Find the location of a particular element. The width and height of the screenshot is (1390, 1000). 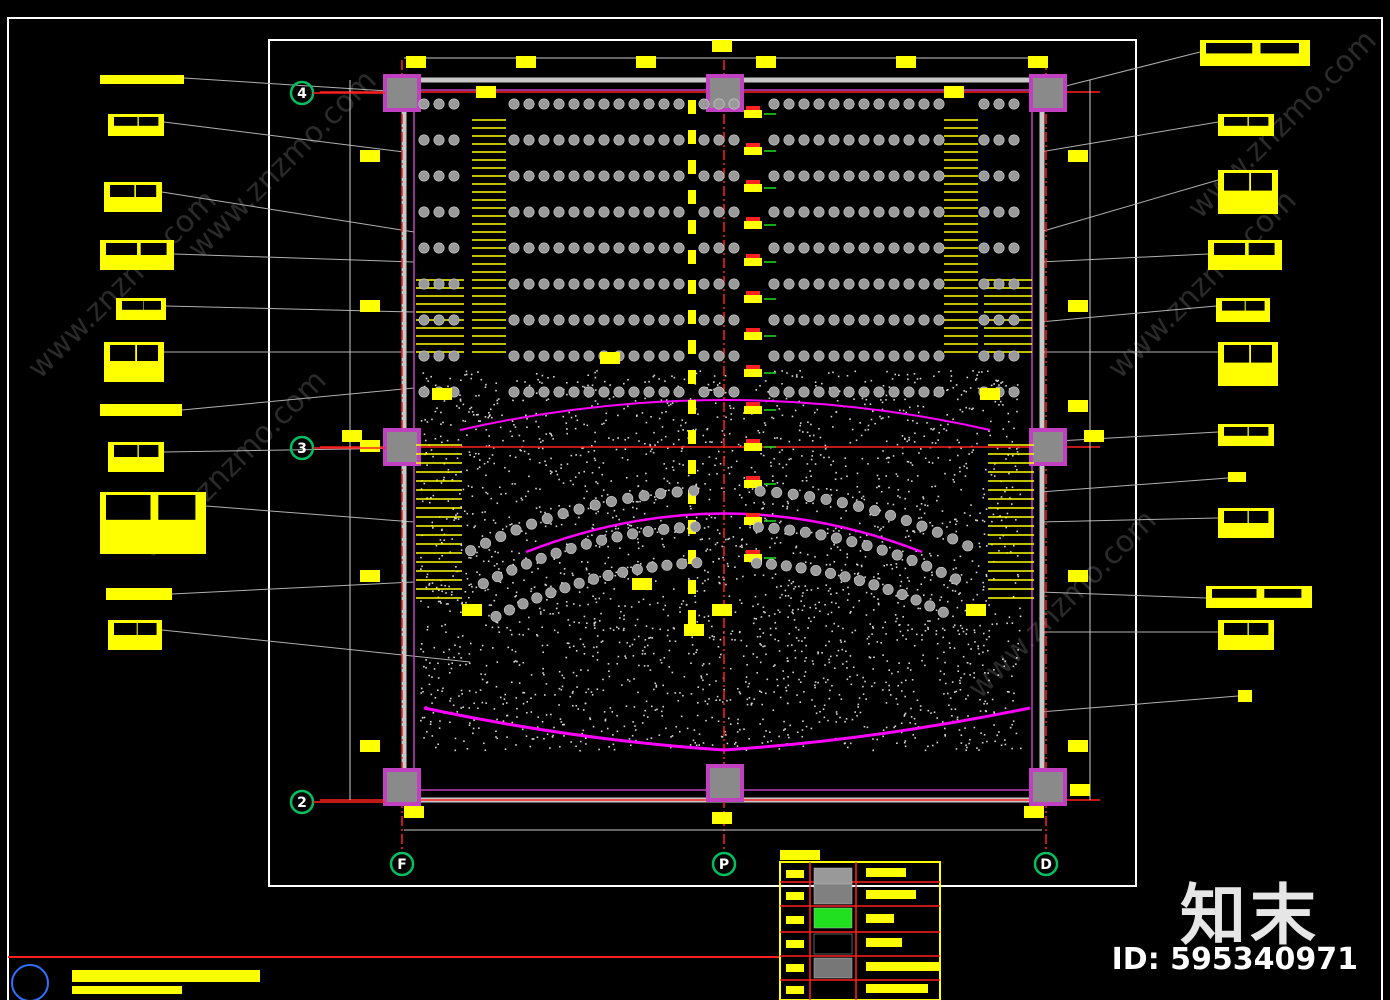

grid-label-col: P is located at coordinates (724, 865).